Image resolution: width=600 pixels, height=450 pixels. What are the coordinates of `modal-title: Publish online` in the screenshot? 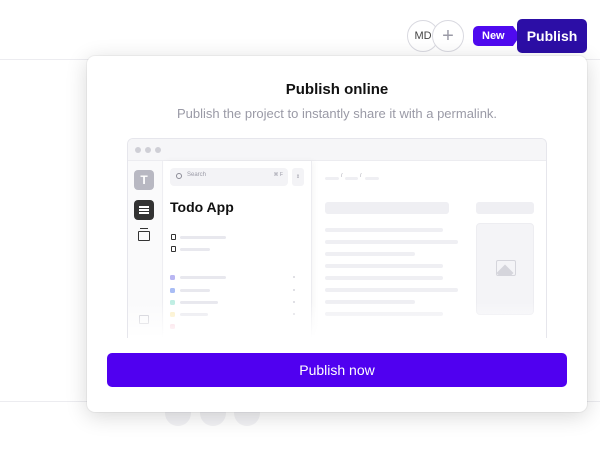 It's located at (337, 89).